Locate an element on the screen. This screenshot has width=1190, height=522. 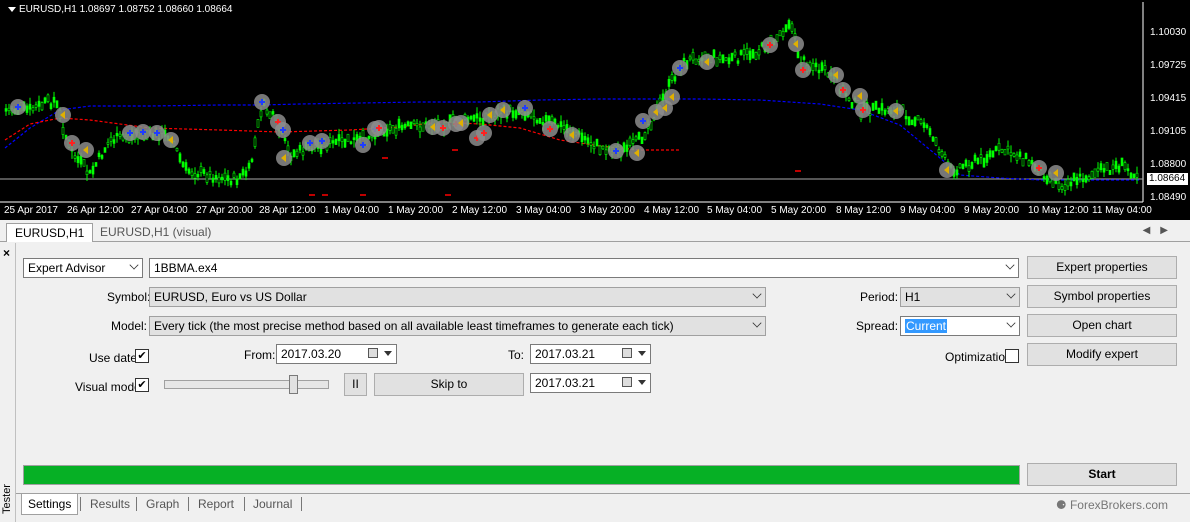
price-tick-label: 1.09725 is located at coordinates (1168, 65).